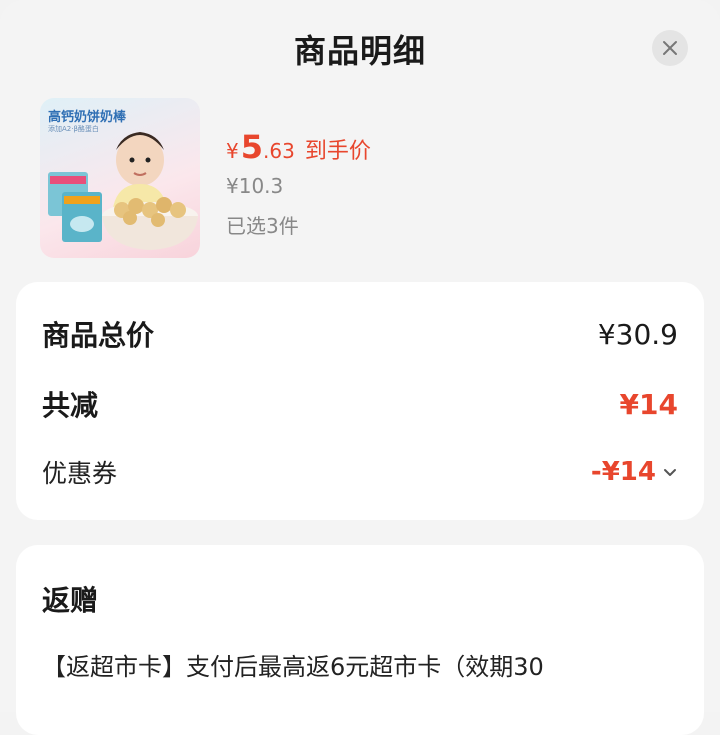  Describe the element at coordinates (298, 147) in the screenshot. I see `deal-price: ¥ 5 .63 到手价` at that location.